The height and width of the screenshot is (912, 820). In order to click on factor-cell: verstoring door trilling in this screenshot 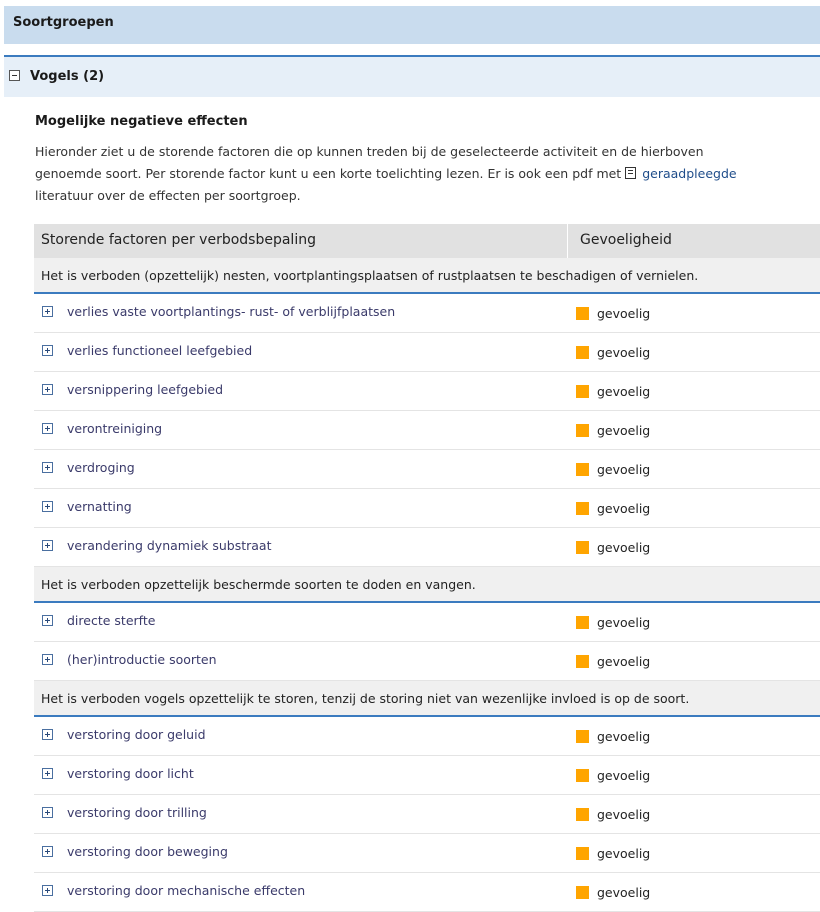, I will do `click(301, 814)`.